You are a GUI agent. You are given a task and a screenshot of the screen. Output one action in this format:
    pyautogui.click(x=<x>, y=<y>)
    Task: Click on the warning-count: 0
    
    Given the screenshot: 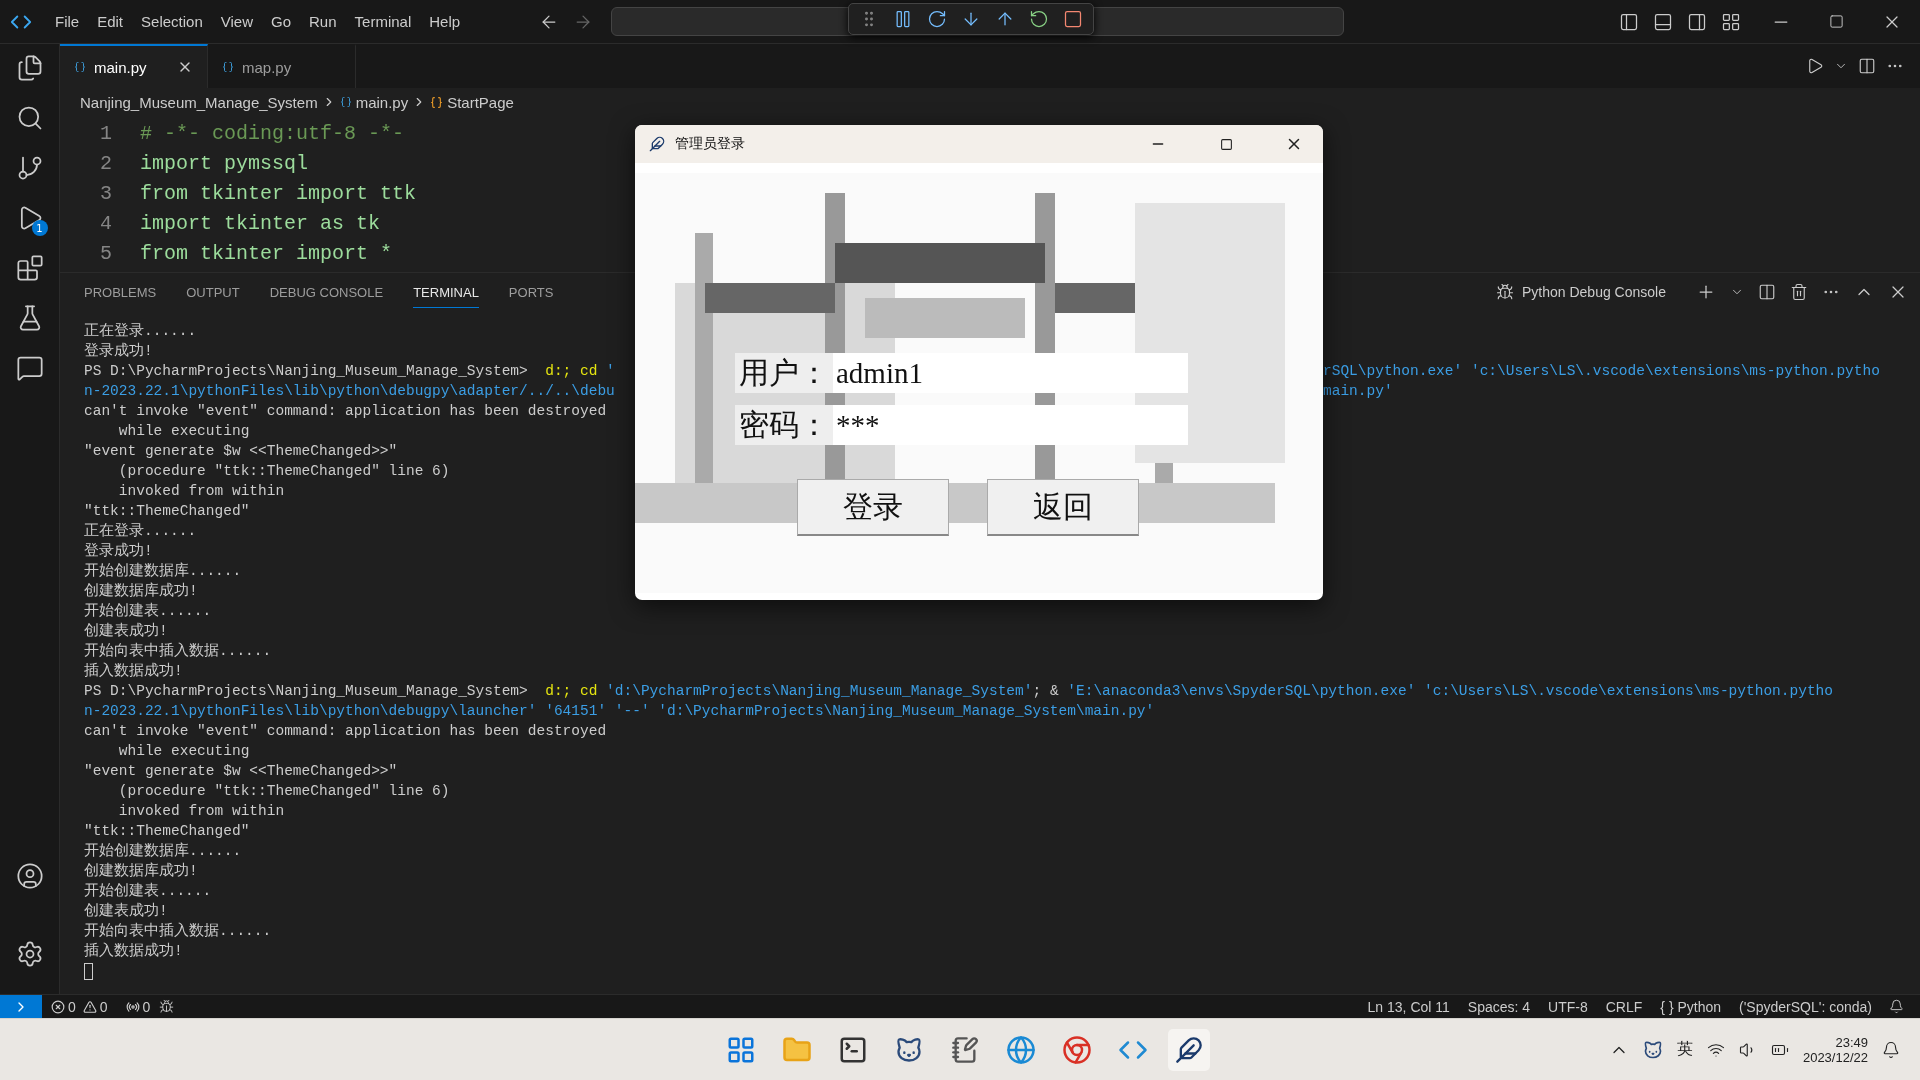 What is the action you would take?
    pyautogui.click(x=103, y=1006)
    